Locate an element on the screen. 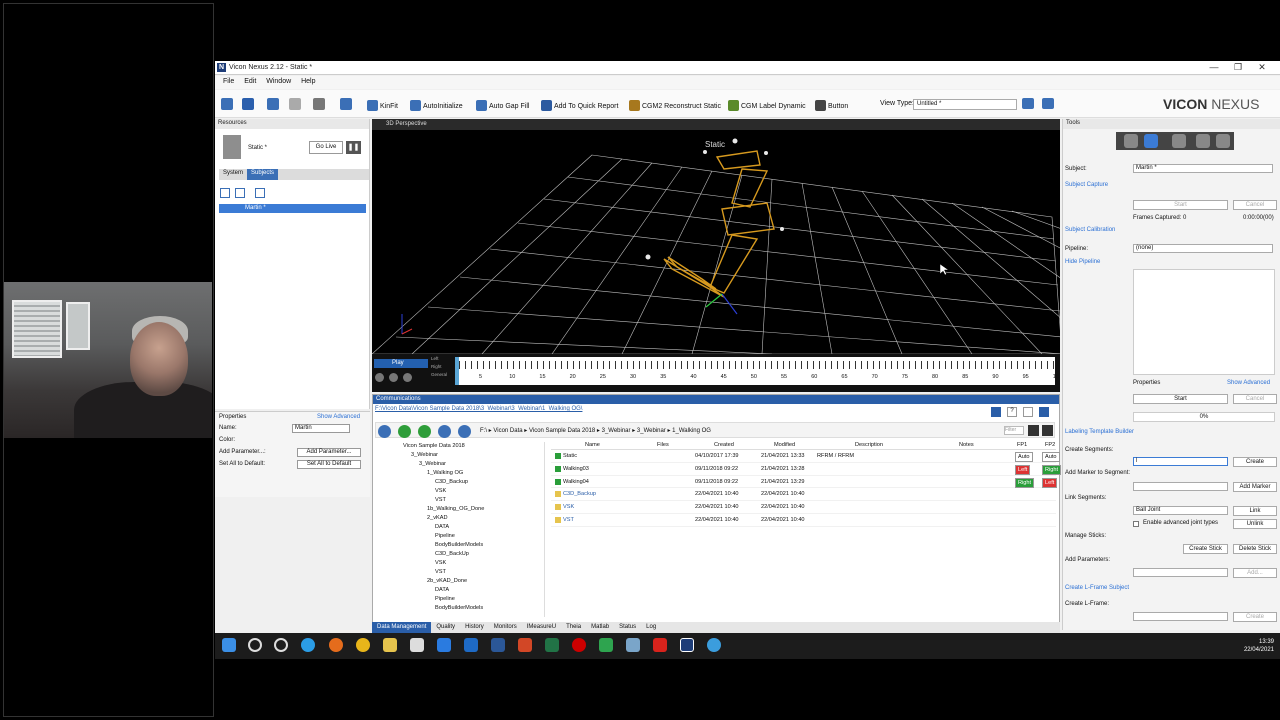 This screenshot has width=1280, height=720. pipeline-select: (none) is located at coordinates (1203, 248).